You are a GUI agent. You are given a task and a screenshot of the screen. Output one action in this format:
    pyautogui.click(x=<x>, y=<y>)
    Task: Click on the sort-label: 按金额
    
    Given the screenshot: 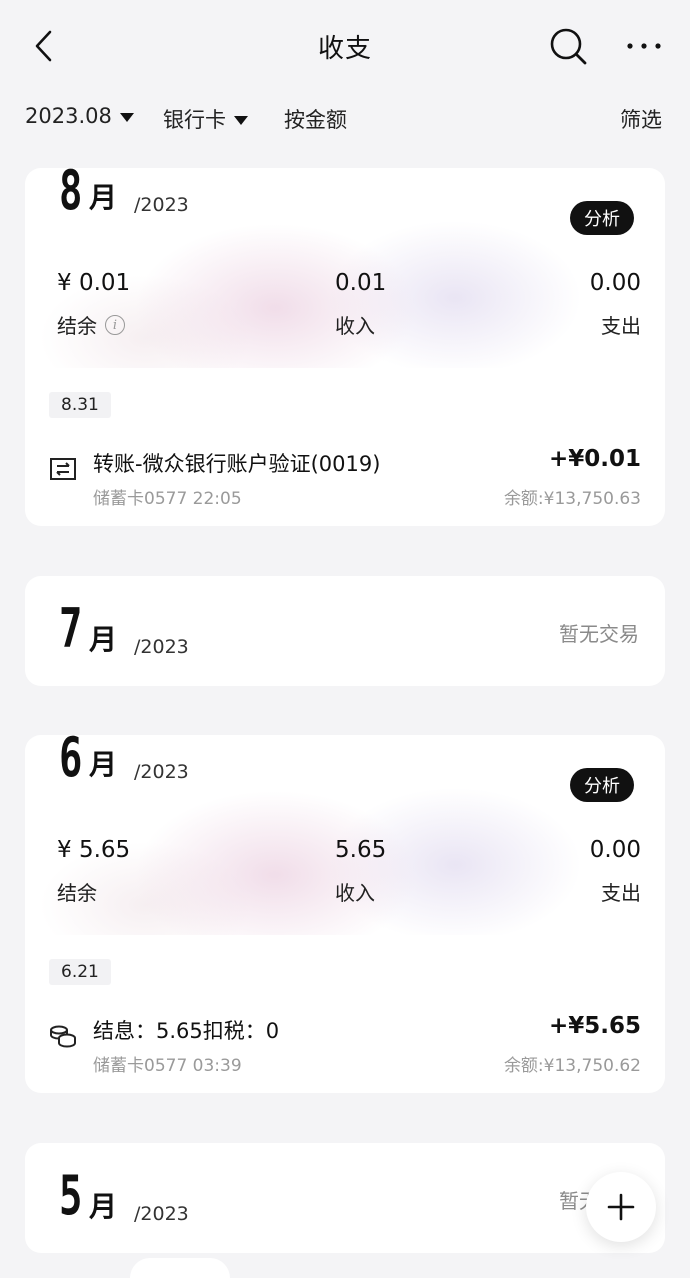 What is the action you would take?
    pyautogui.click(x=315, y=120)
    